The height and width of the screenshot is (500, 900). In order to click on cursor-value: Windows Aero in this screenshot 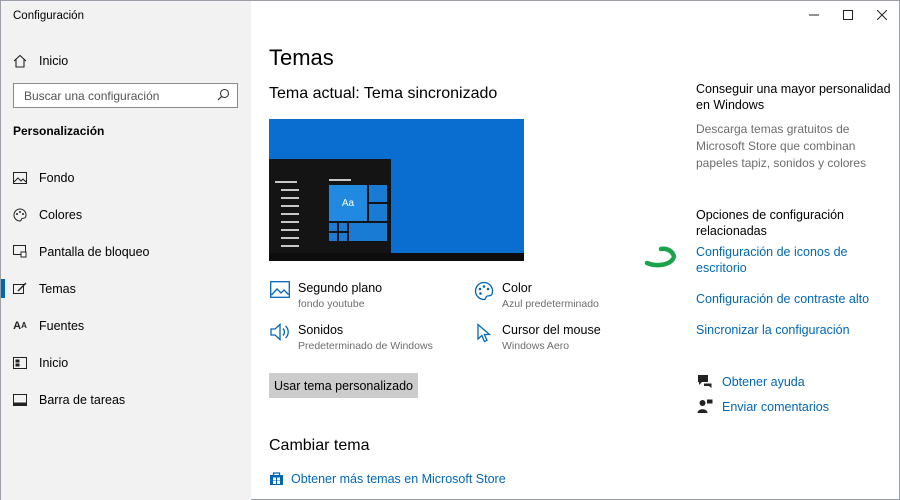, I will do `click(536, 346)`.